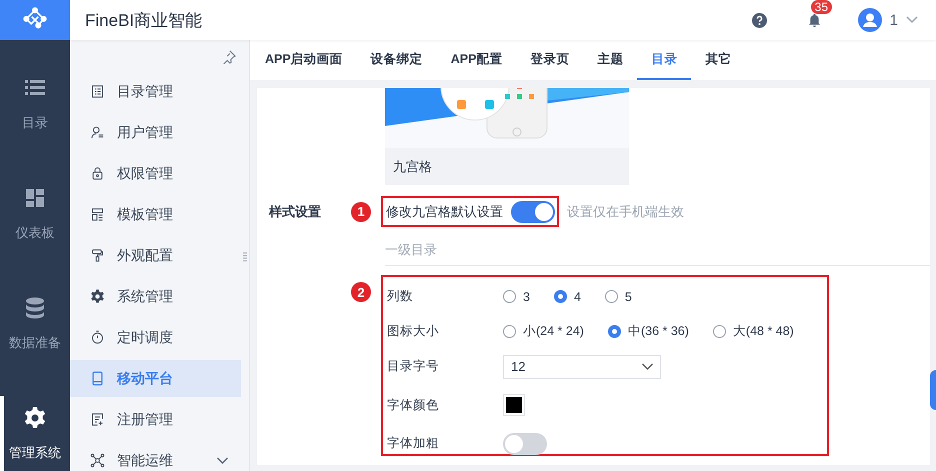 The height and width of the screenshot is (471, 936). I want to click on catalog-icon, so click(97, 91).